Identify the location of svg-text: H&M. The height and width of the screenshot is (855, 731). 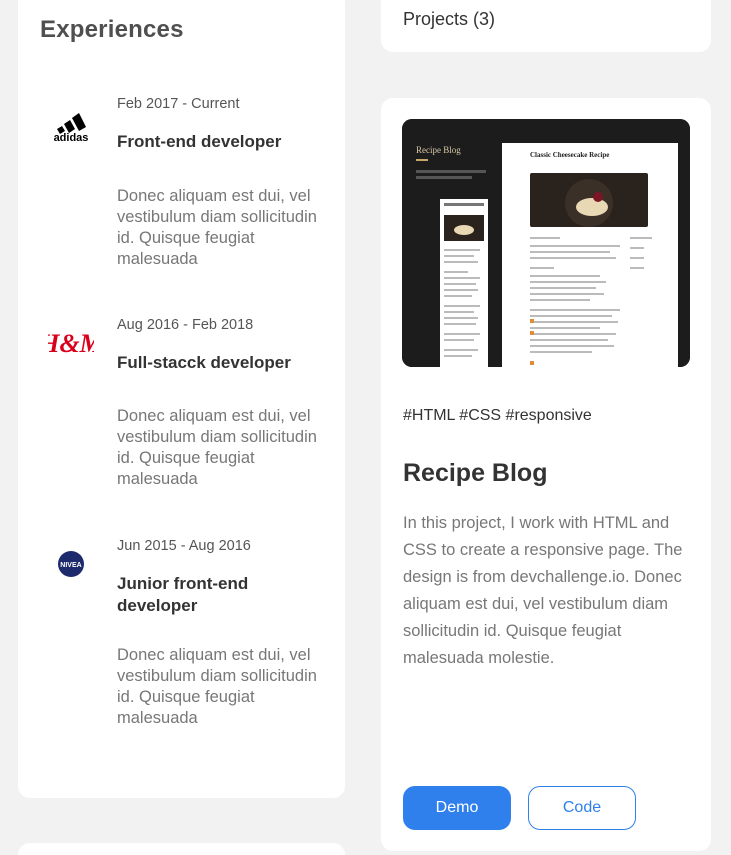
(71, 343).